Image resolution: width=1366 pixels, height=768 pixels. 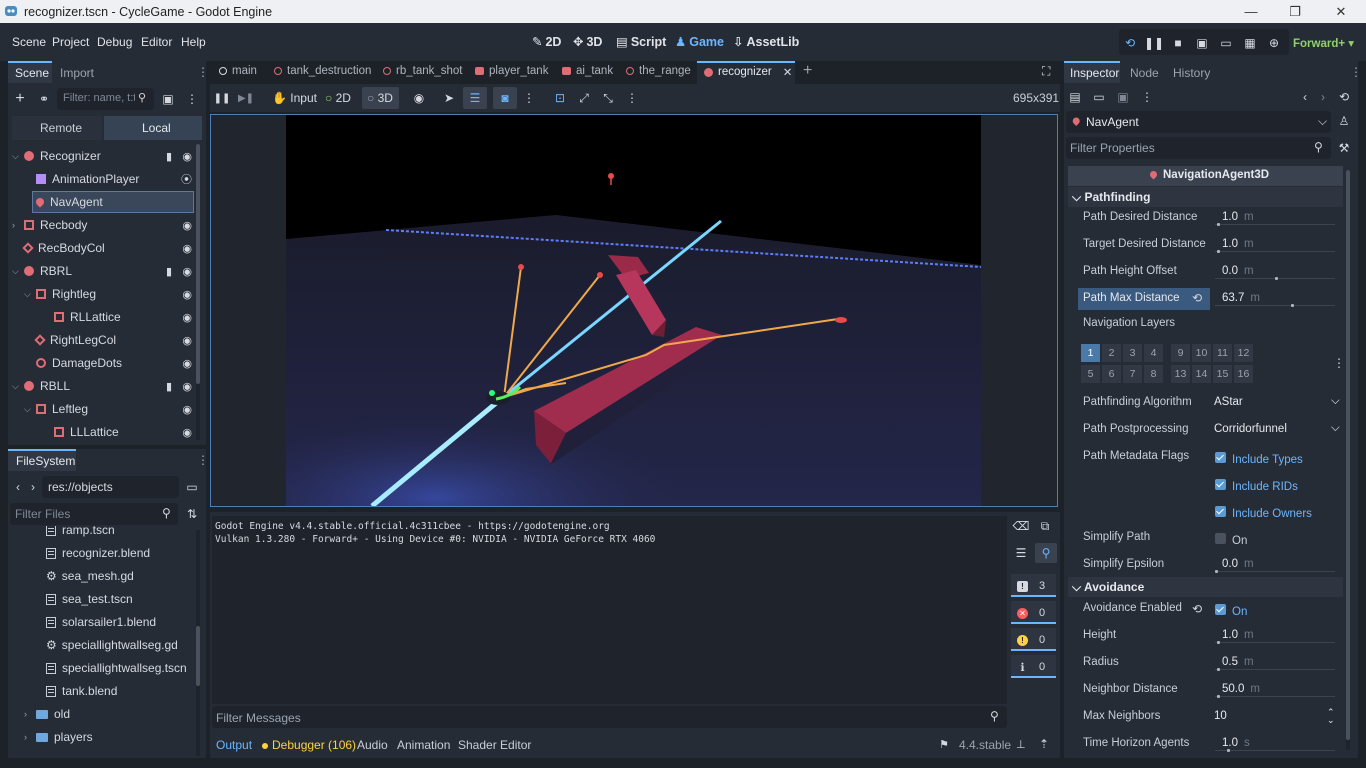 I want to click on bottom-tab-output: Output, so click(x=234, y=745).